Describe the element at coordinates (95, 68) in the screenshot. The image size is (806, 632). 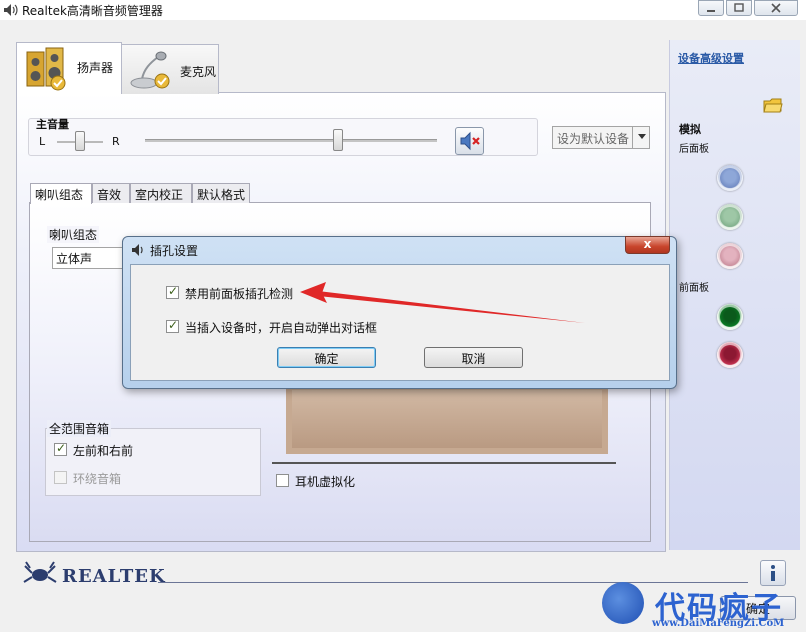
I see `tab-speaker-label: 扬声器` at that location.